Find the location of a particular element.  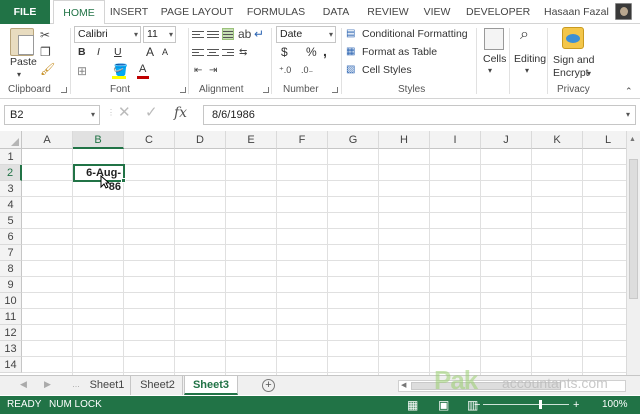

sign-encrypt-button: Sign and is located at coordinates (573, 60).